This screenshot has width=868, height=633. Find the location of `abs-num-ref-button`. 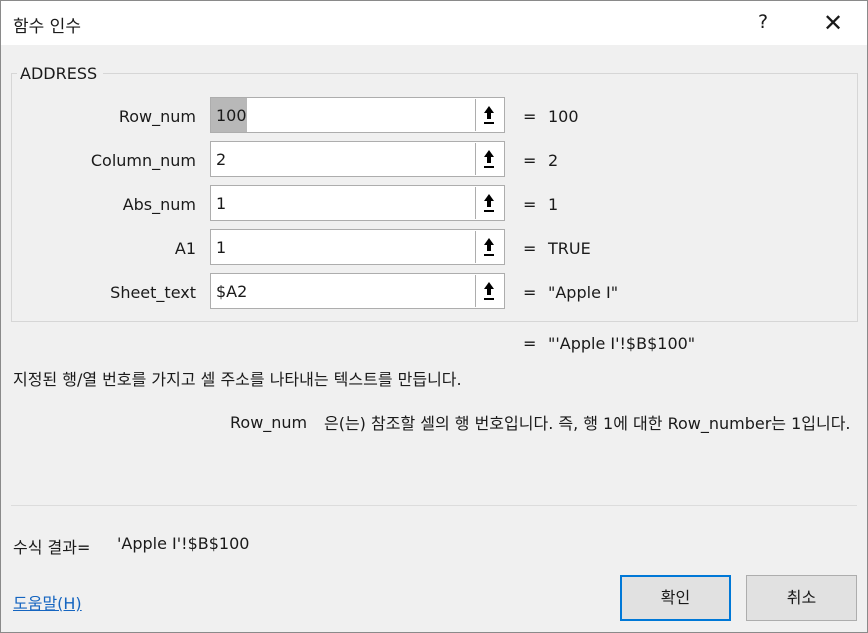

abs-num-ref-button is located at coordinates (489, 203).